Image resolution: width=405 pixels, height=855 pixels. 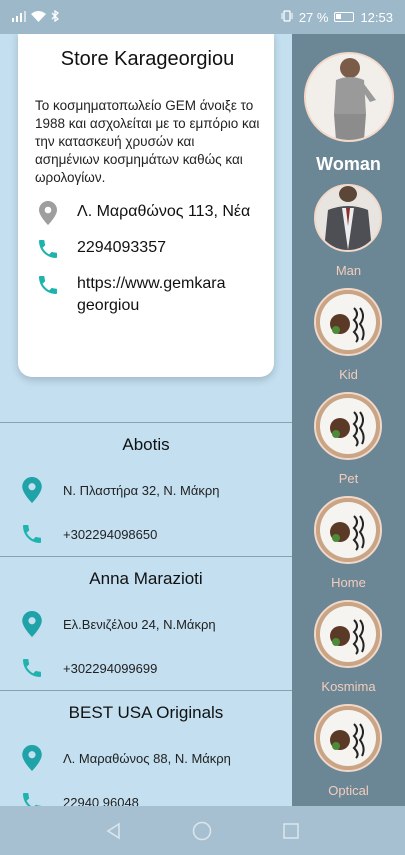 What do you see at coordinates (146, 712) in the screenshot?
I see `store-name: BEST USA Originals` at bounding box center [146, 712].